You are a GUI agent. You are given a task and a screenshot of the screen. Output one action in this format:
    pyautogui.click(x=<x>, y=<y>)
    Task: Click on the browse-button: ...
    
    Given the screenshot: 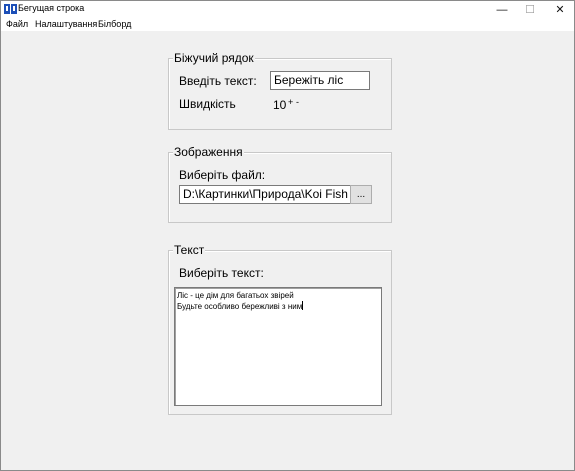 What is the action you would take?
    pyautogui.click(x=361, y=194)
    